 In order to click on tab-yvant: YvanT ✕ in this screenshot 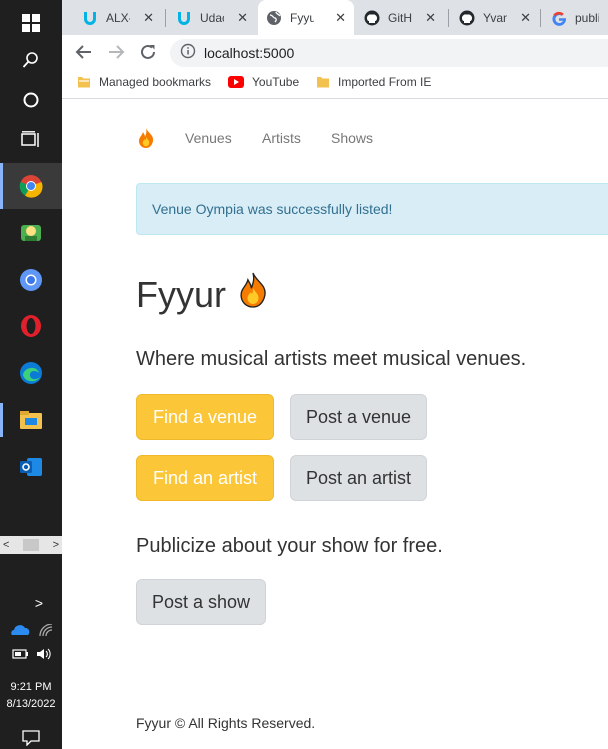, I will do `click(495, 17)`.